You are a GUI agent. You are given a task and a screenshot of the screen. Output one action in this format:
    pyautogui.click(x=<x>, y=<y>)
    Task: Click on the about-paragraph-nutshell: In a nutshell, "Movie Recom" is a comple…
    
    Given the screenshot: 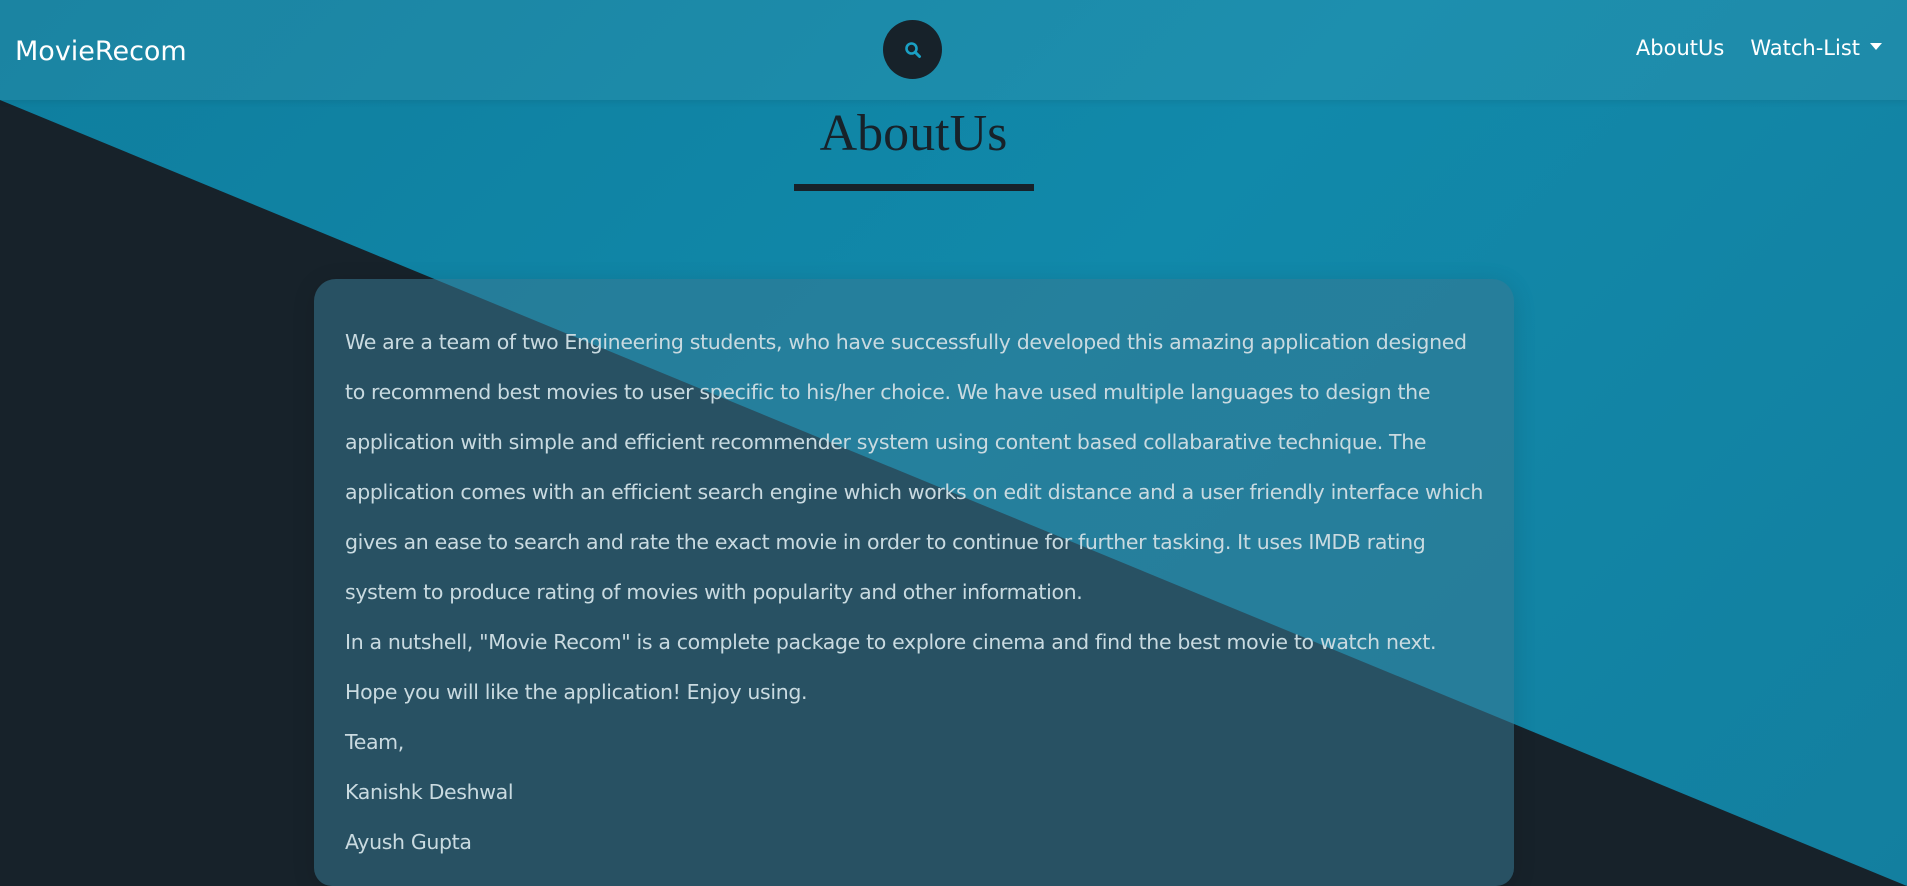 What is the action you would take?
    pyautogui.click(x=891, y=642)
    